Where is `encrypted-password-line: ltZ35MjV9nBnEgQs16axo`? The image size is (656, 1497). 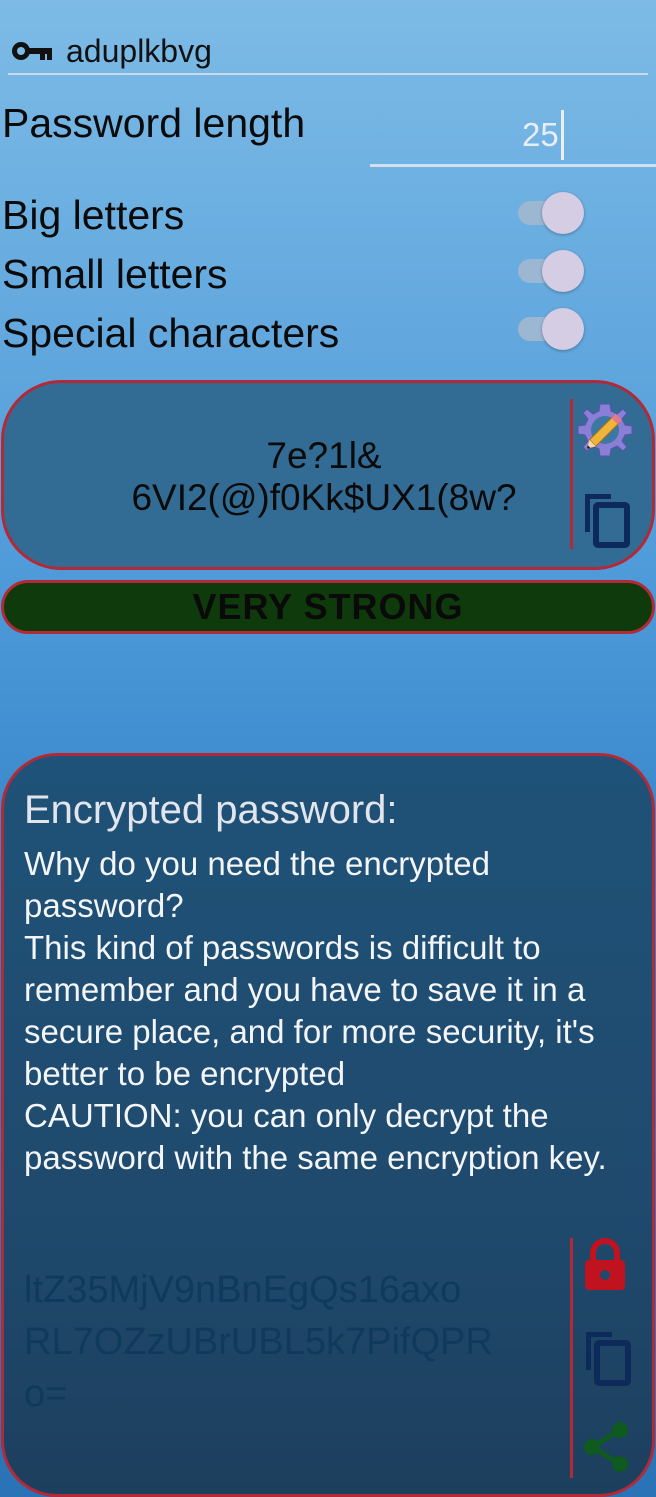 encrypted-password-line: ltZ35MjV9nBnEgQs16axo is located at coordinates (243, 1290).